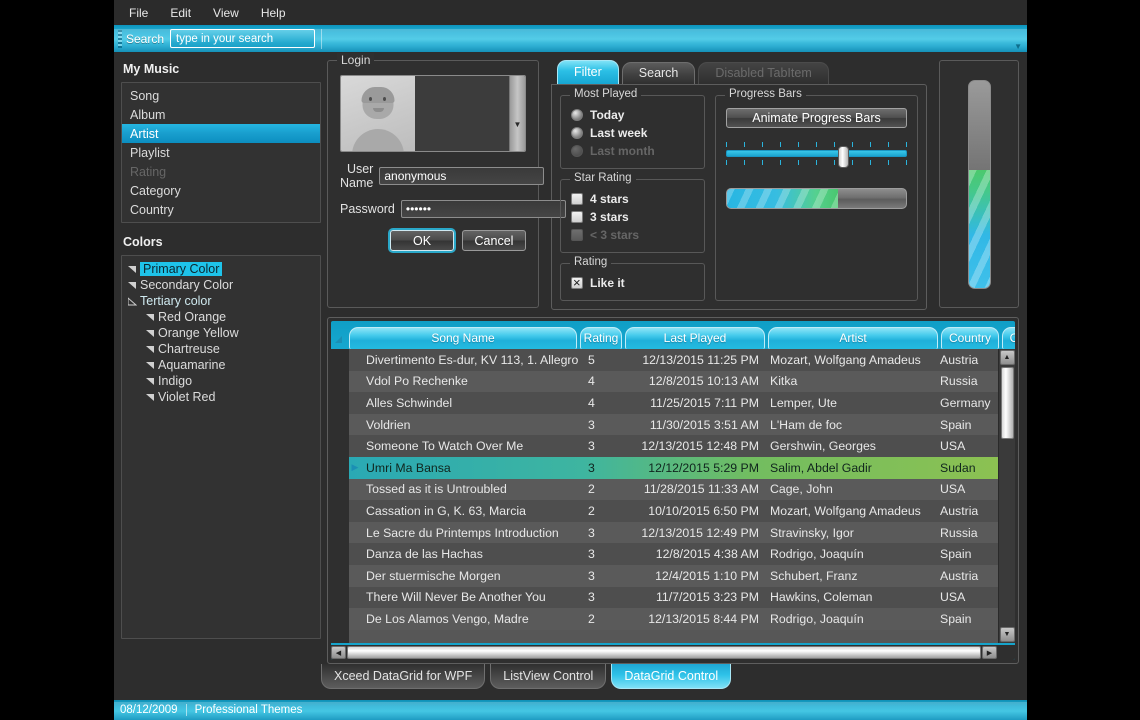 The width and height of the screenshot is (1140, 720). What do you see at coordinates (221, 190) in the screenshot?
I see `sidebar-item-category: Category` at bounding box center [221, 190].